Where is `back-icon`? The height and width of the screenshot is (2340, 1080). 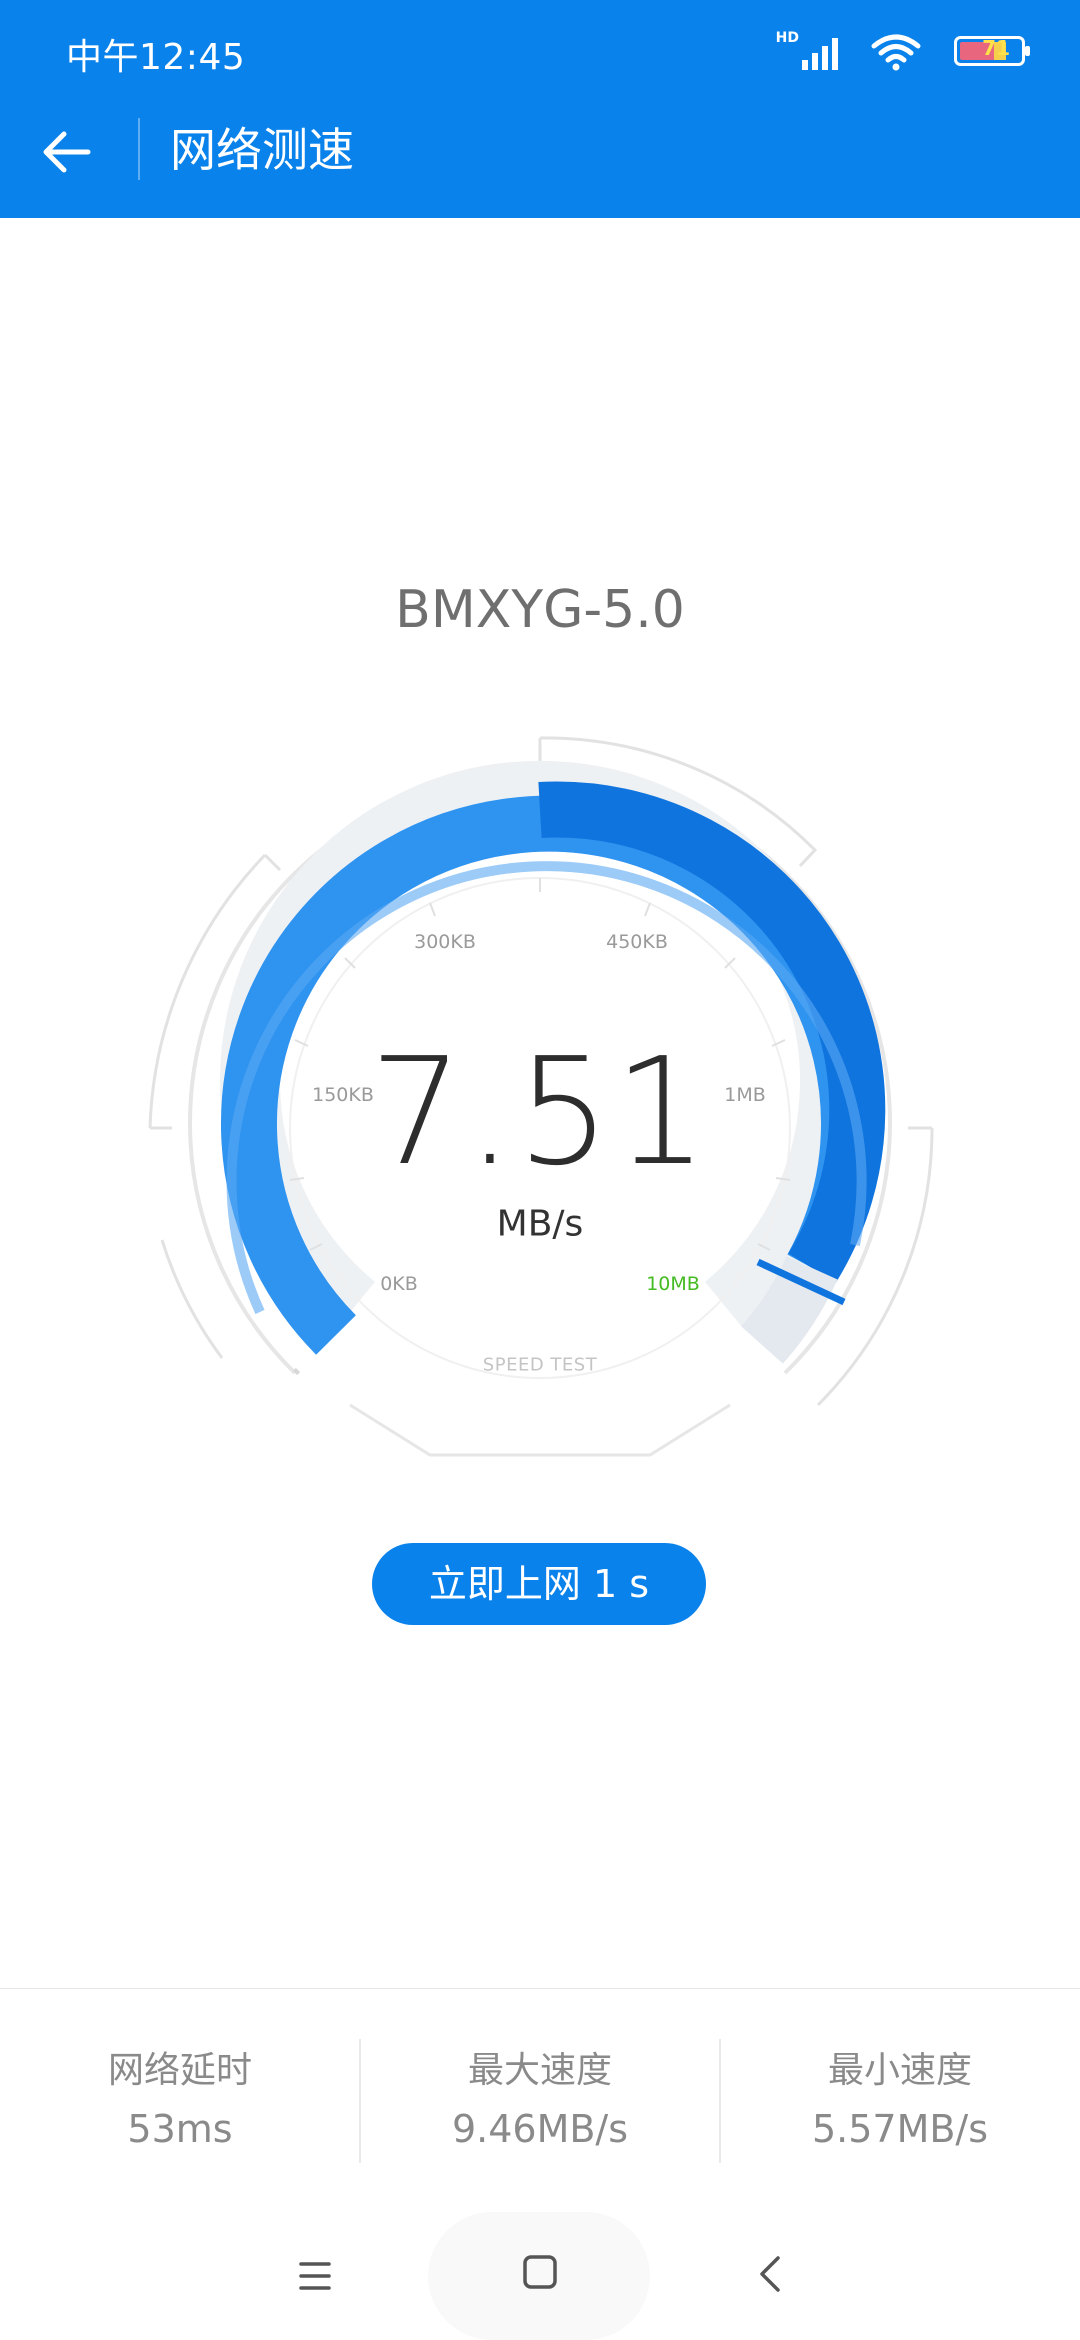
back-icon is located at coordinates (770, 2274).